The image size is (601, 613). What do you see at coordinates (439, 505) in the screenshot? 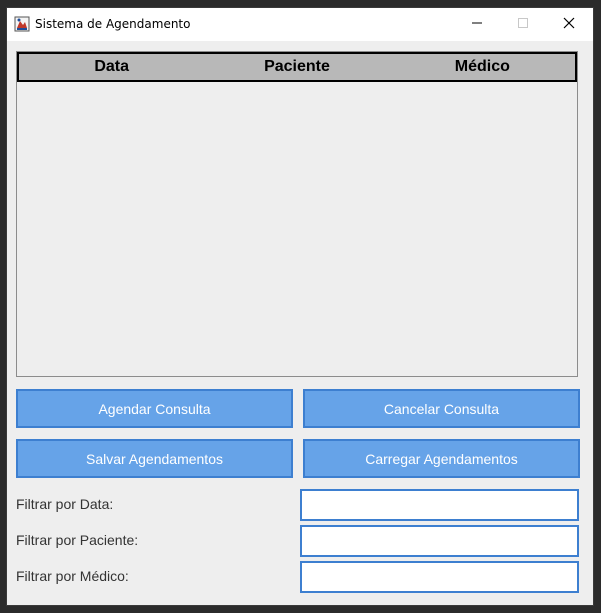
I see `filter-date-input` at bounding box center [439, 505].